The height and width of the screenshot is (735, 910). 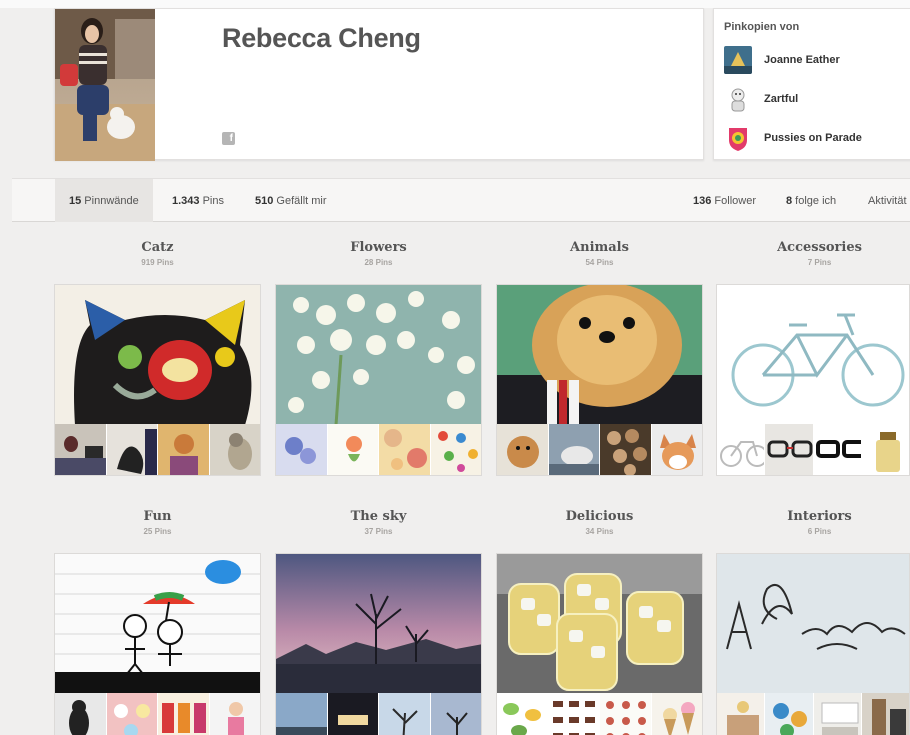 What do you see at coordinates (105, 85) in the screenshot?
I see `avatar` at bounding box center [105, 85].